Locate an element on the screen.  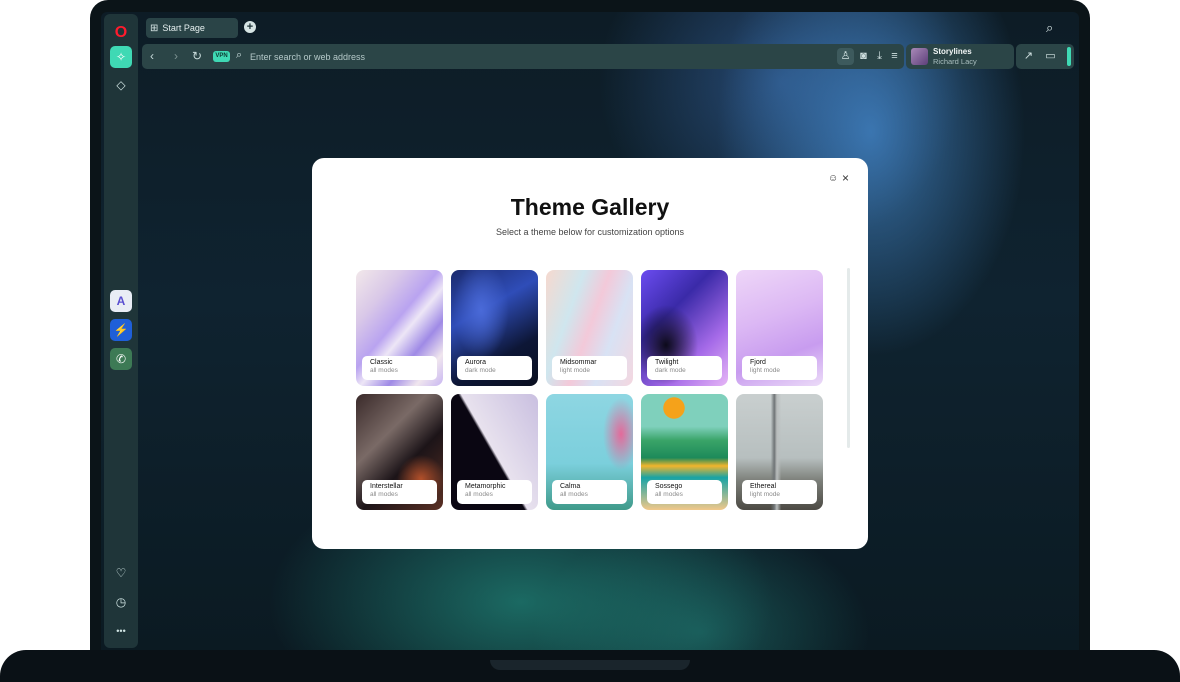
theme-name: Ethereal is located at coordinates (763, 486).